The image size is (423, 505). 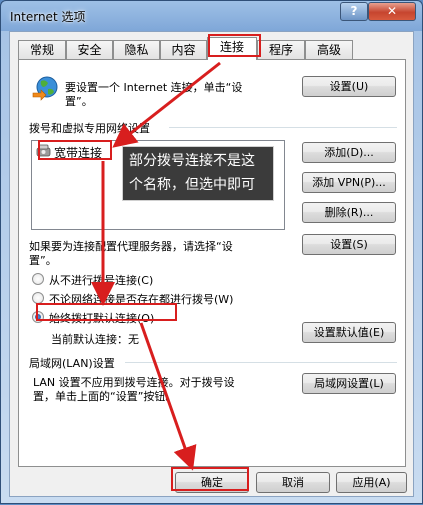 I want to click on setup-button: 设置(U), so click(x=349, y=86).